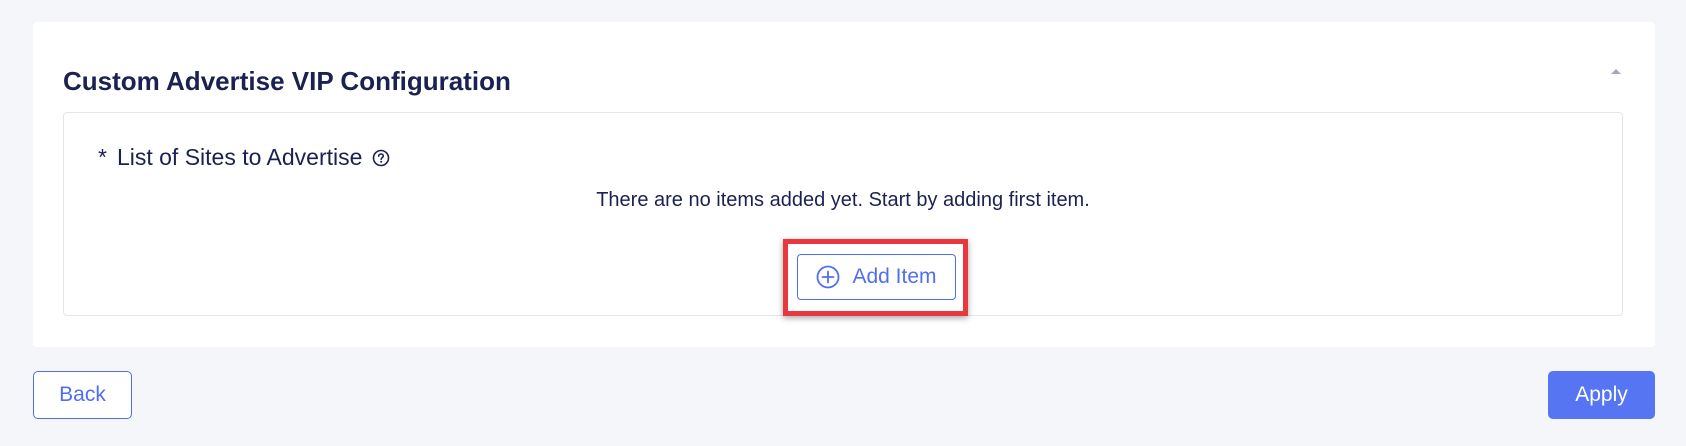 The height and width of the screenshot is (446, 1686). What do you see at coordinates (239, 157) in the screenshot?
I see `field-label-text: List of Sites to Advertise` at bounding box center [239, 157].